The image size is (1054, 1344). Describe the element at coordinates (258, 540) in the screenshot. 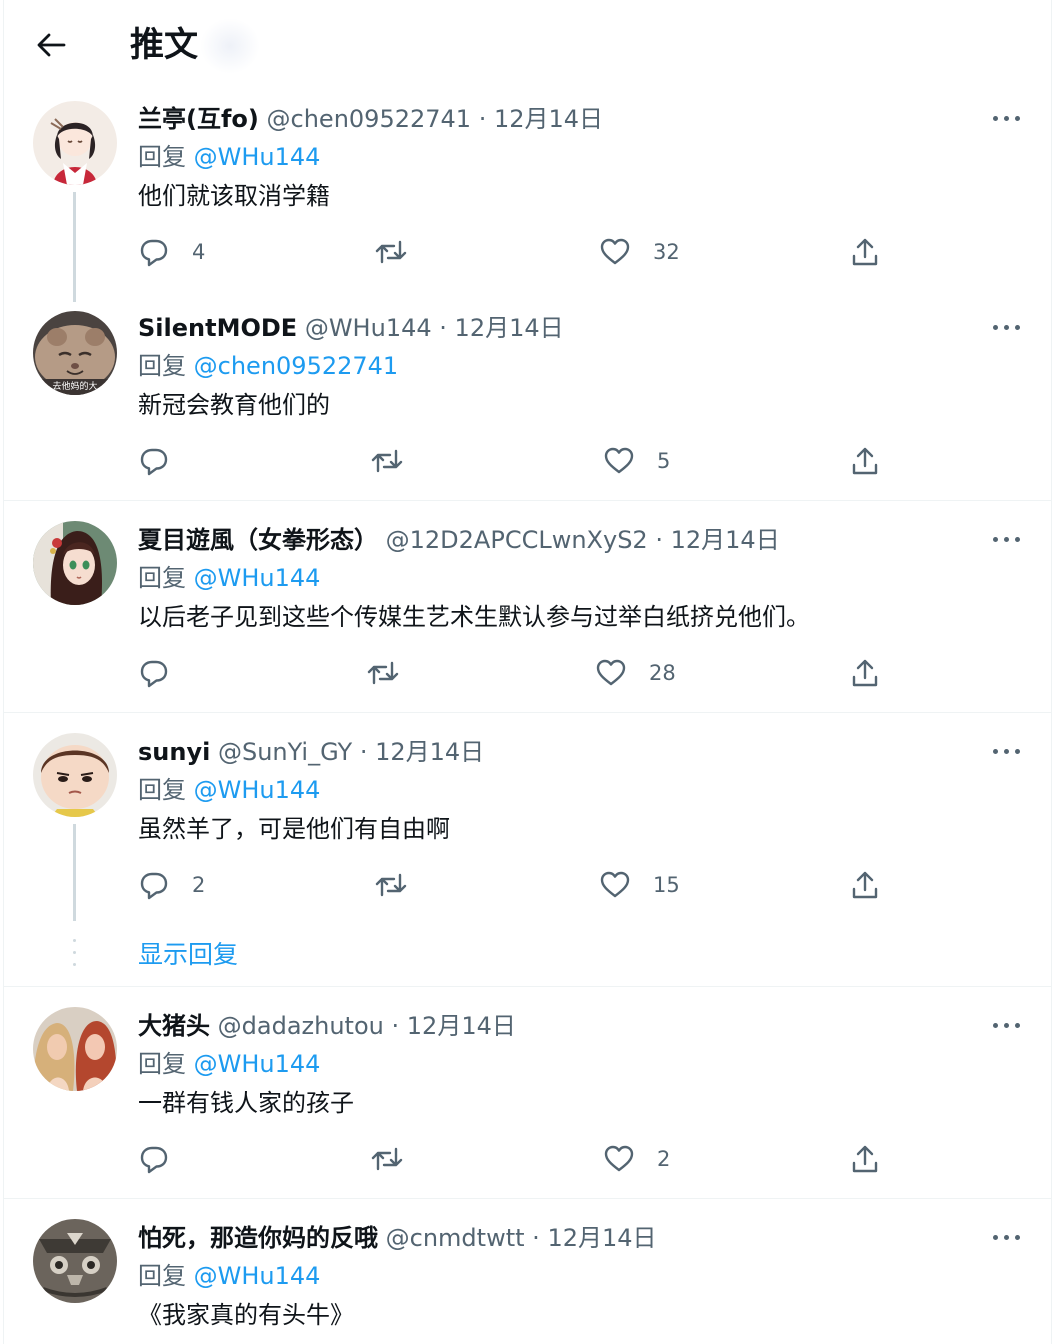

I see `display-name: 夏目遊風（女拳形态）` at that location.